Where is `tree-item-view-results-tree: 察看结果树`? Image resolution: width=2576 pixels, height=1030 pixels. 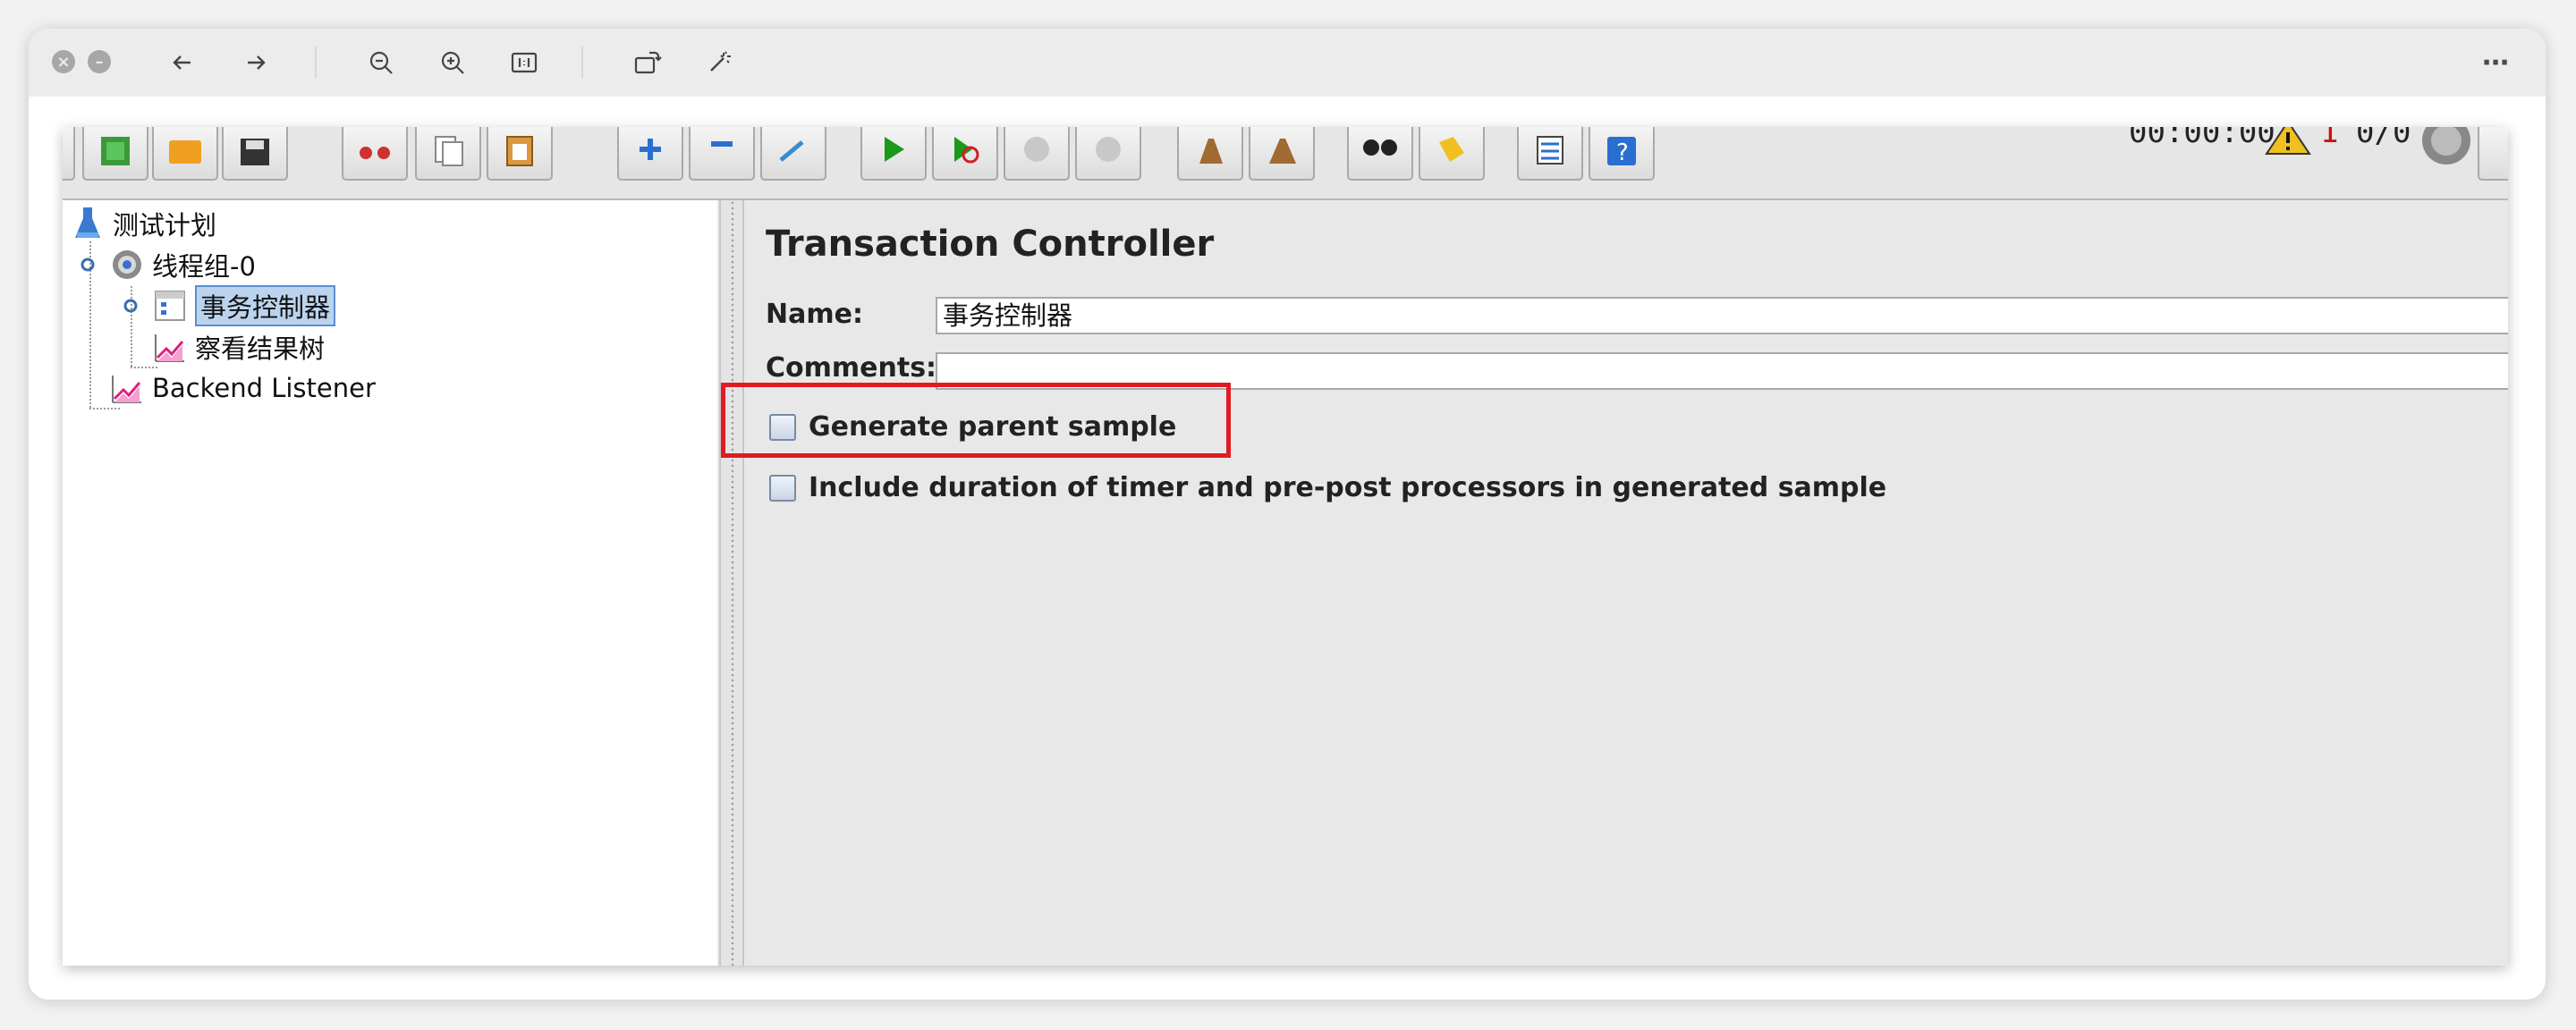
tree-item-view-results-tree: 察看结果树 is located at coordinates (238, 347).